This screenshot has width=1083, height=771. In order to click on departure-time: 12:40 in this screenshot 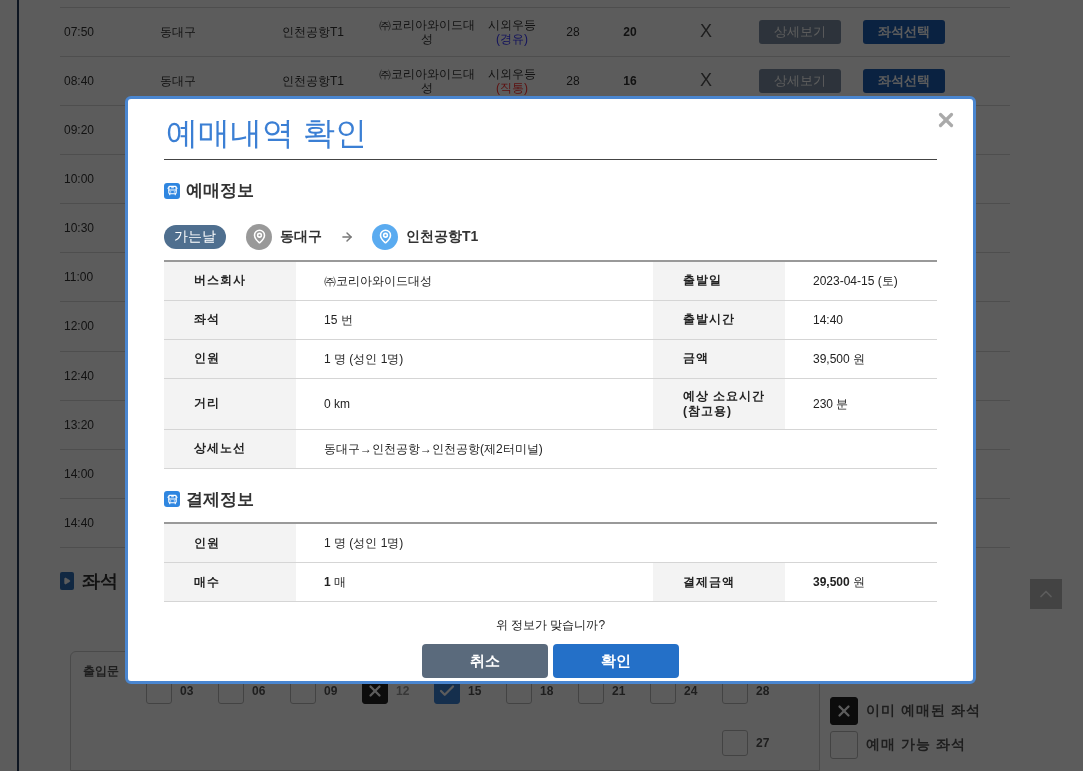, I will do `click(79, 376)`.